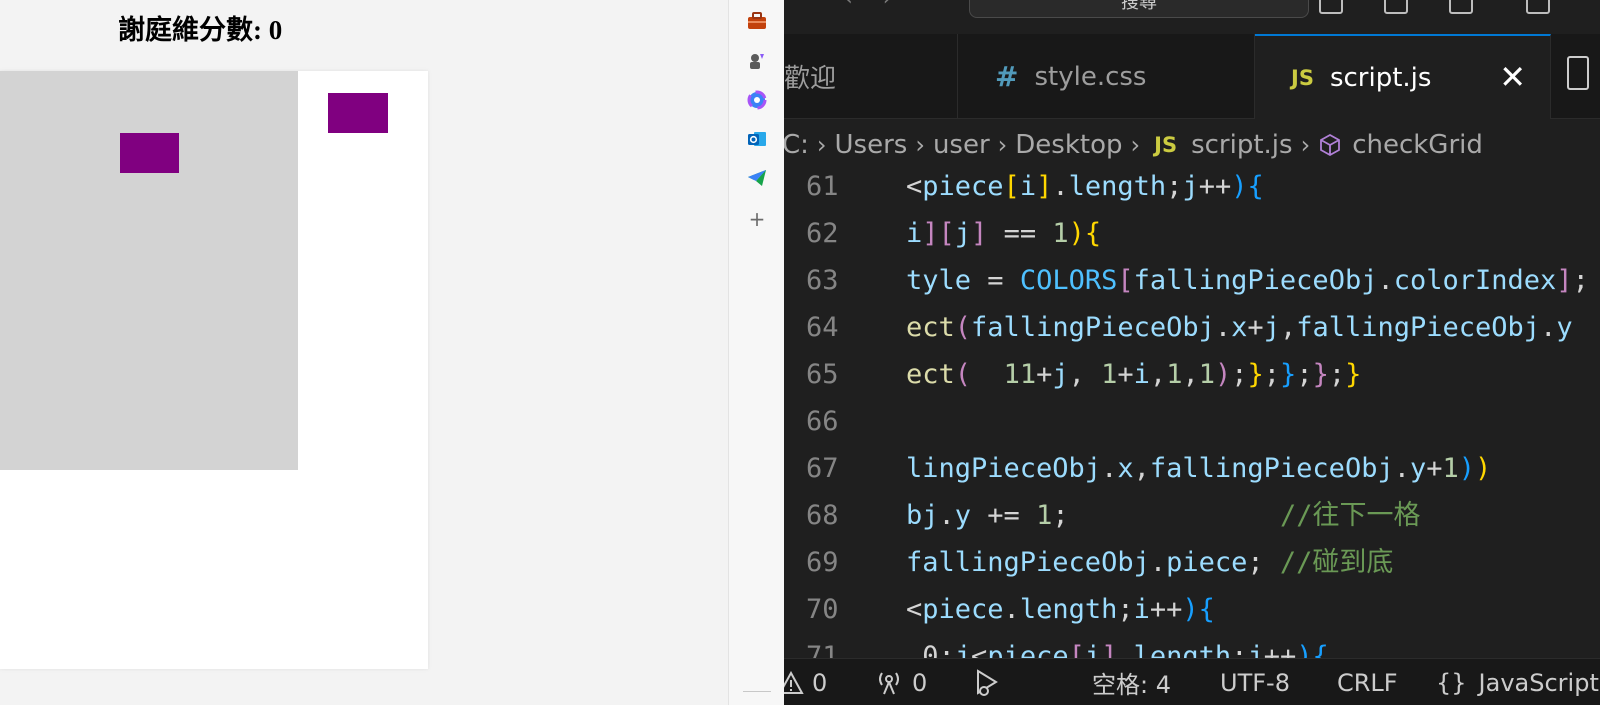 This screenshot has width=1600, height=705. I want to click on line-number: 67, so click(822, 468).